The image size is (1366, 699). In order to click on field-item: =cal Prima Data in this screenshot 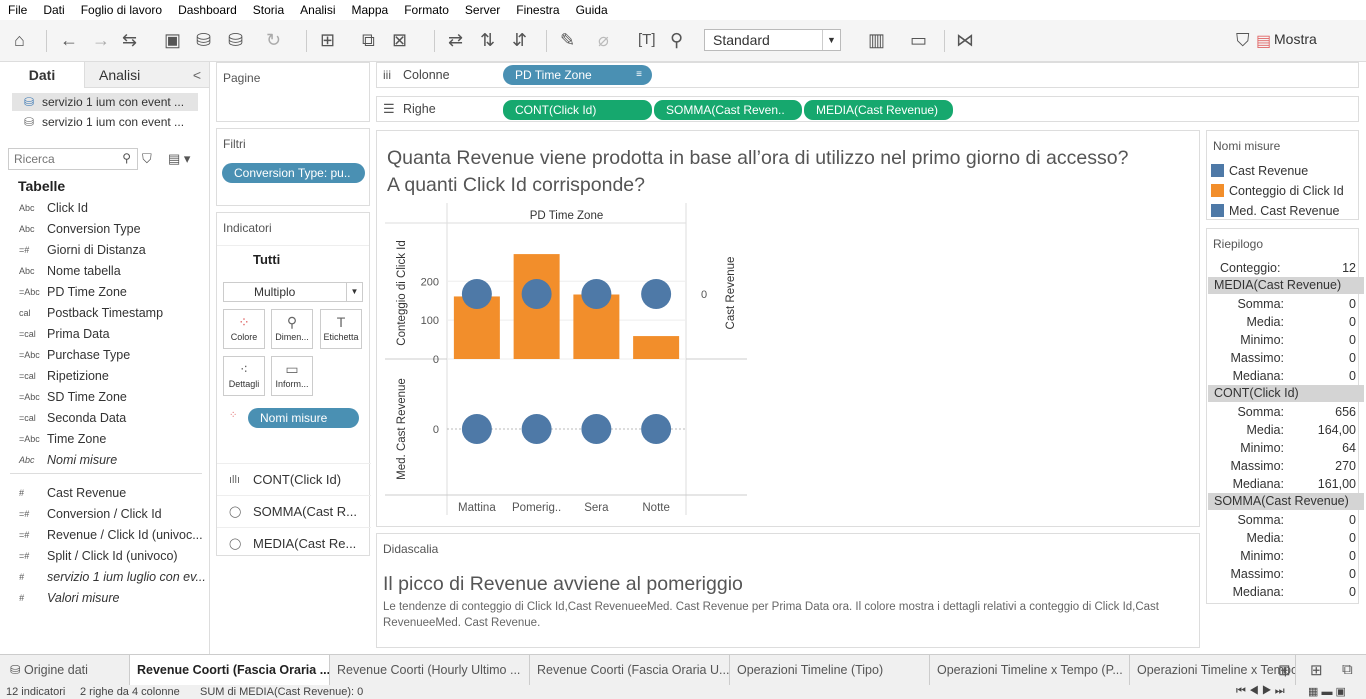, I will do `click(104, 334)`.